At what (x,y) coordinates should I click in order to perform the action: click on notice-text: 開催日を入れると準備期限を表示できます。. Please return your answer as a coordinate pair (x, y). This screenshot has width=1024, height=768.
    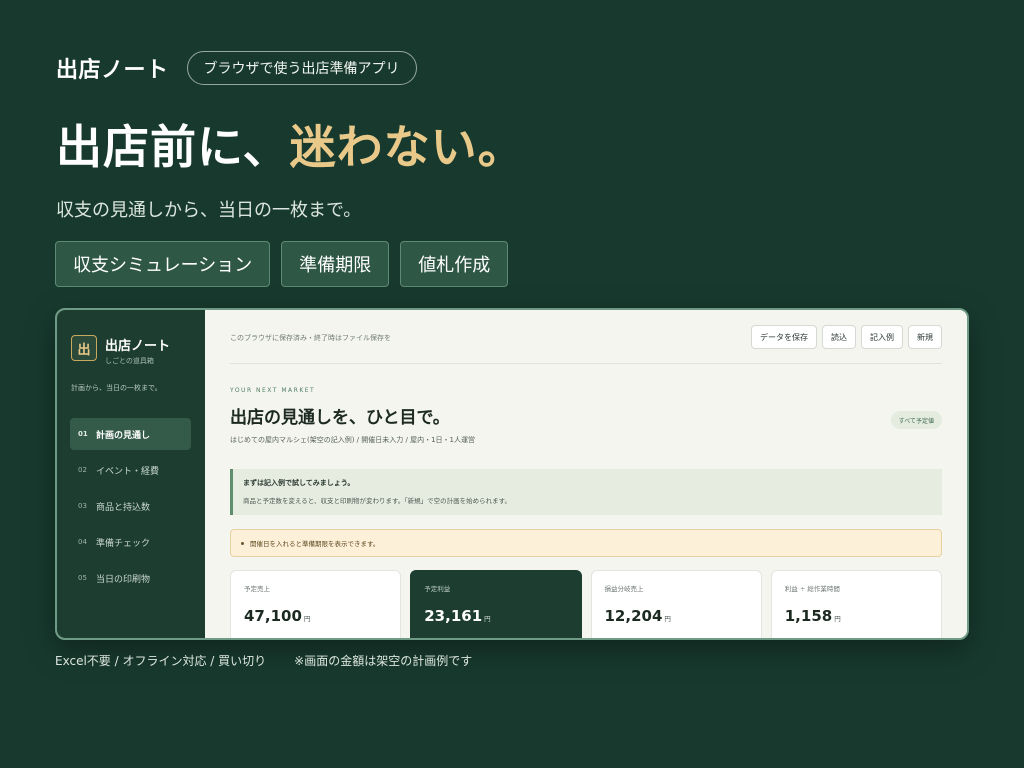
    Looking at the image, I should click on (315, 544).